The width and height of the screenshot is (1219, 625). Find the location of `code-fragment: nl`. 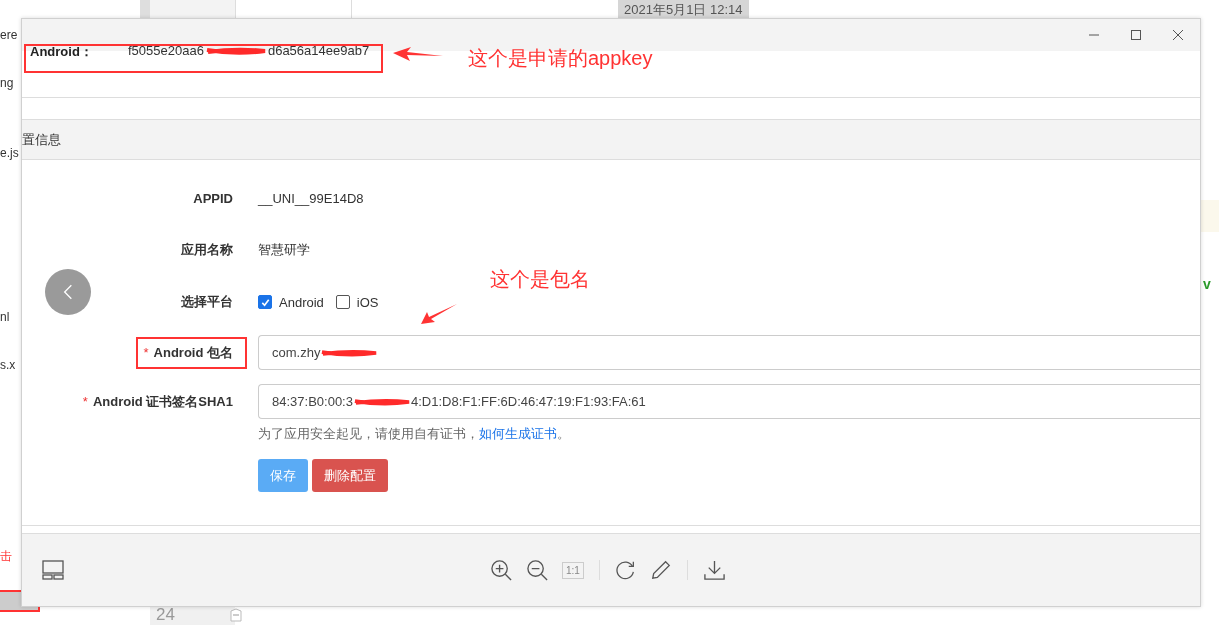

code-fragment: nl is located at coordinates (5, 317).